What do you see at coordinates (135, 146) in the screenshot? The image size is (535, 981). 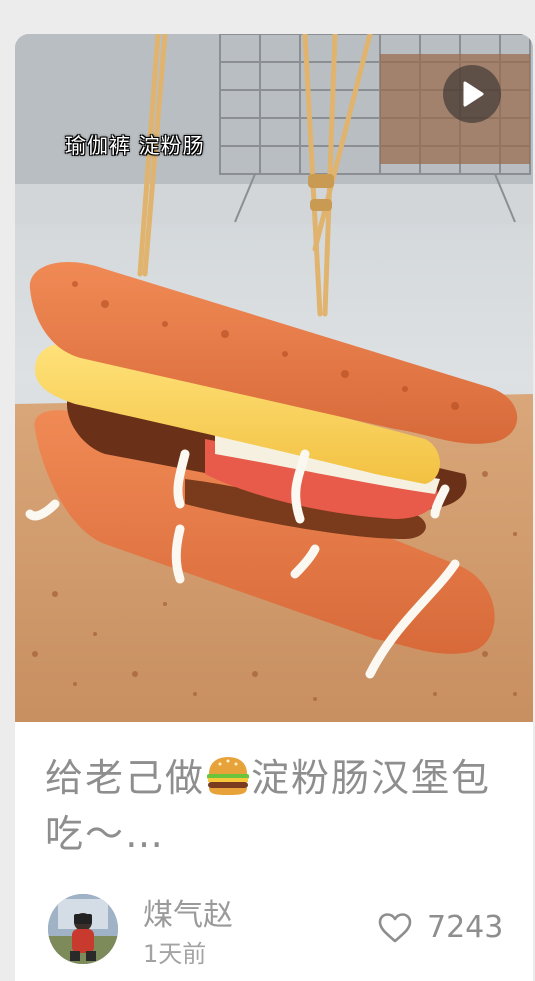 I see `video-caption-overlay: 瑜伽裤 淀粉肠` at bounding box center [135, 146].